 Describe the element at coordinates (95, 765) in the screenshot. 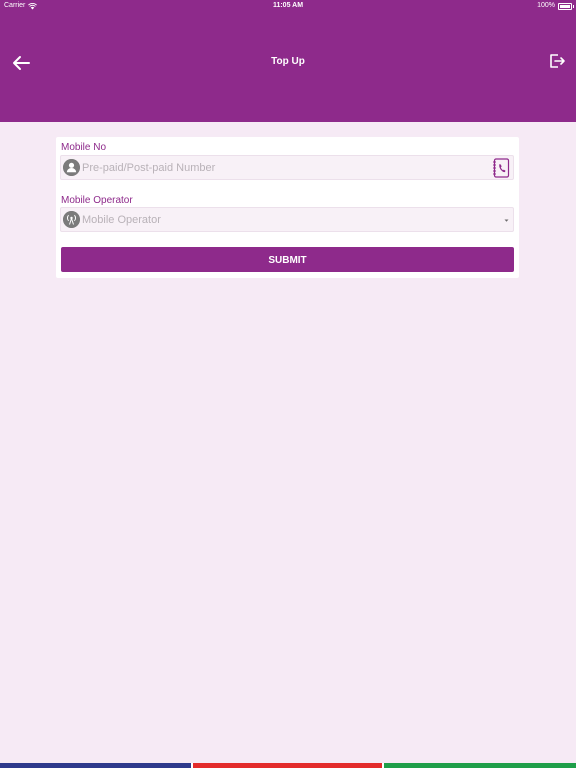

I see `stripe-blue` at that location.